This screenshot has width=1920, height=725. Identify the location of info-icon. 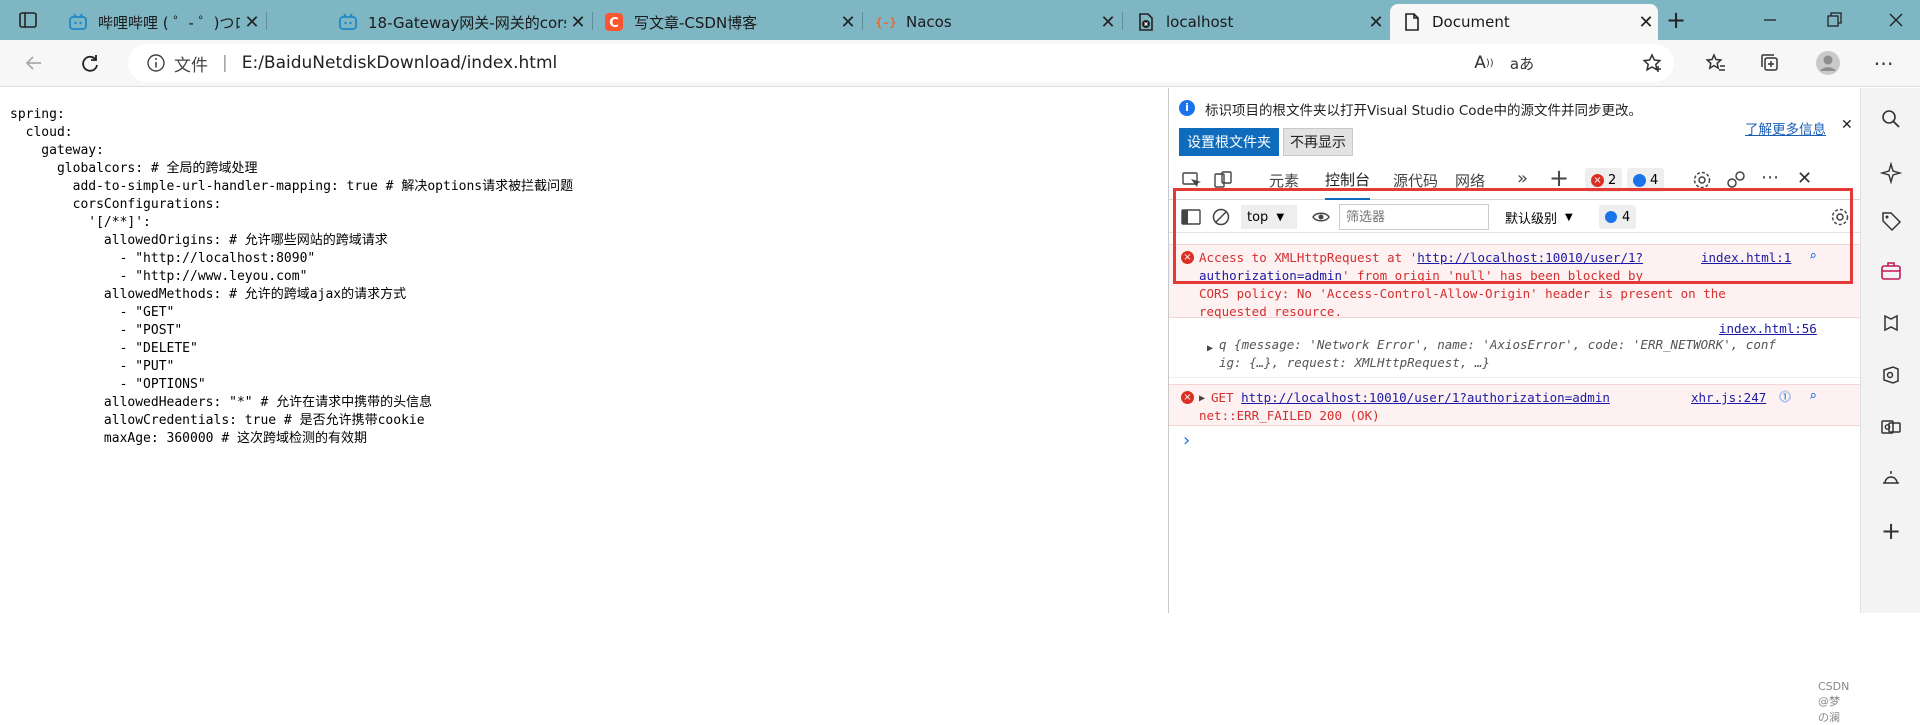
(156, 63).